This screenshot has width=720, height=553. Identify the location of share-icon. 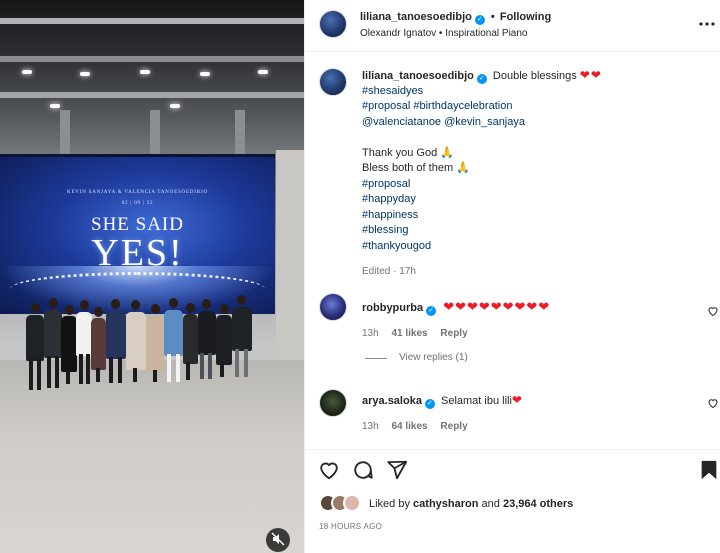
(397, 472).